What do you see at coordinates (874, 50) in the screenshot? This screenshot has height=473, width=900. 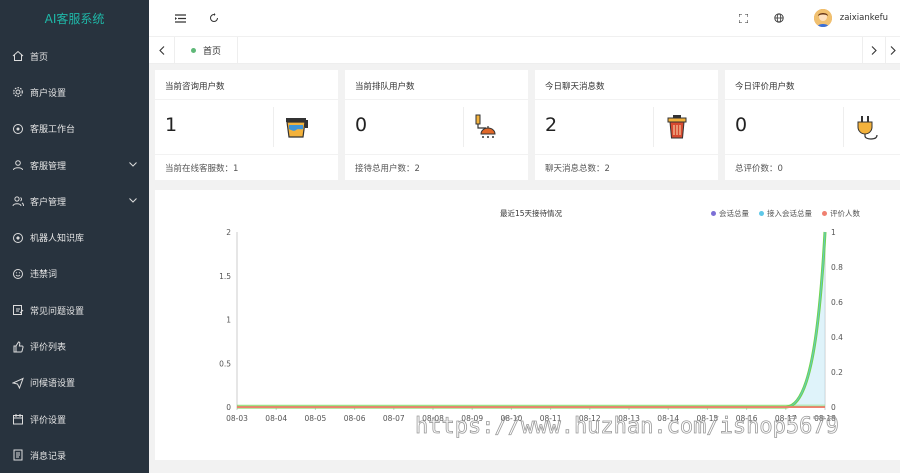 I see `tab-scroll-right-button` at bounding box center [874, 50].